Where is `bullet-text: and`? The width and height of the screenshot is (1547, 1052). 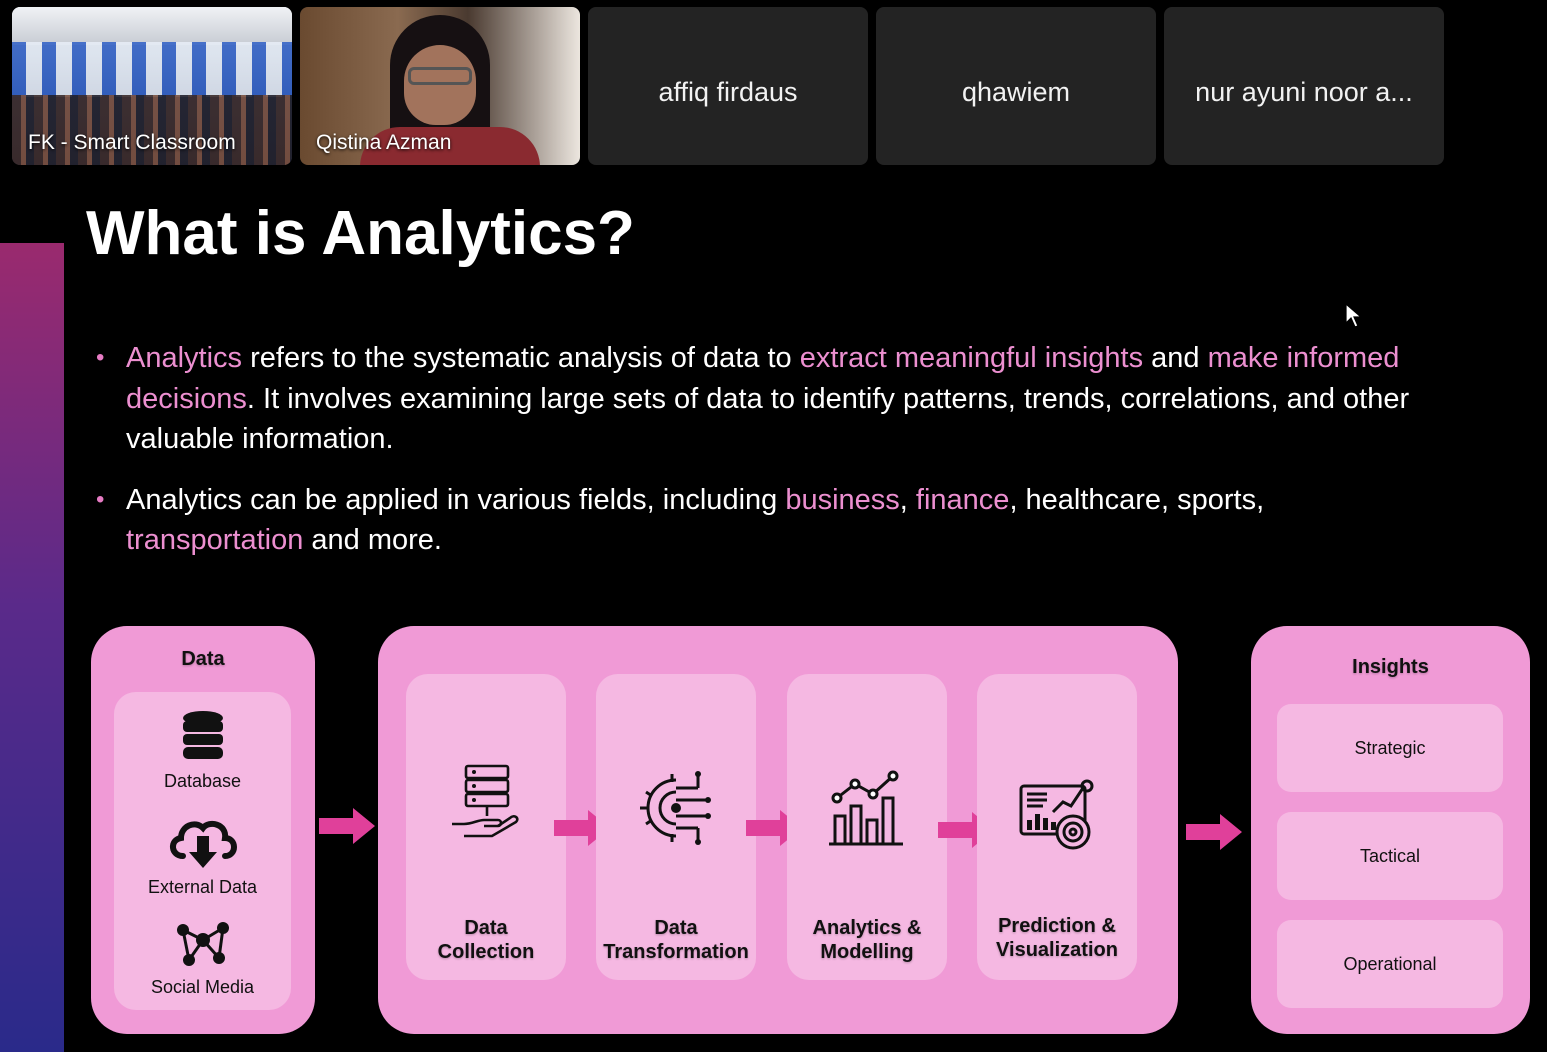
bullet-text: and is located at coordinates (1175, 358).